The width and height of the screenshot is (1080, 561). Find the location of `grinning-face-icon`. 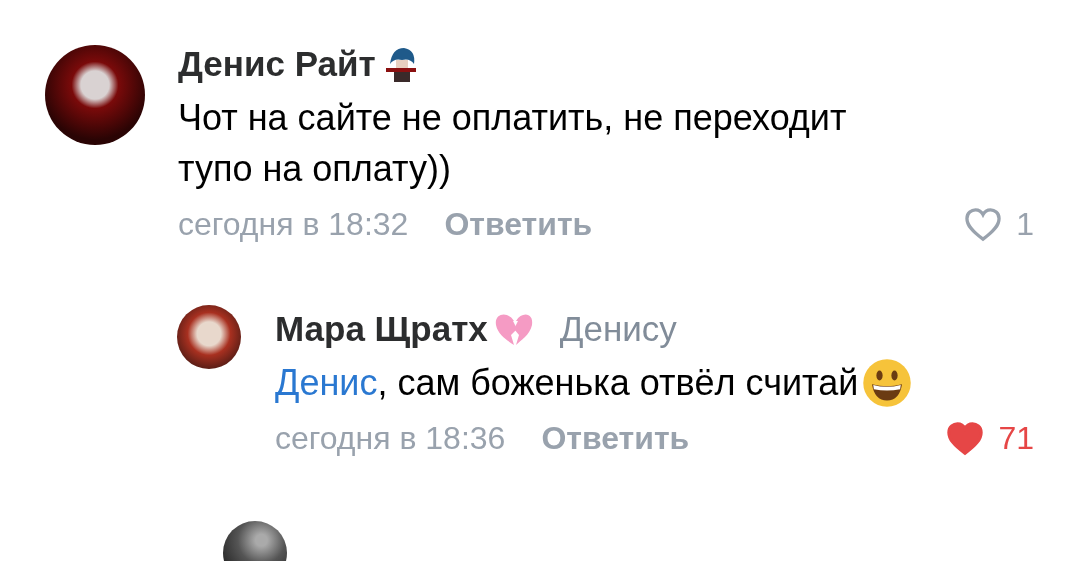

grinning-face-icon is located at coordinates (887, 382).